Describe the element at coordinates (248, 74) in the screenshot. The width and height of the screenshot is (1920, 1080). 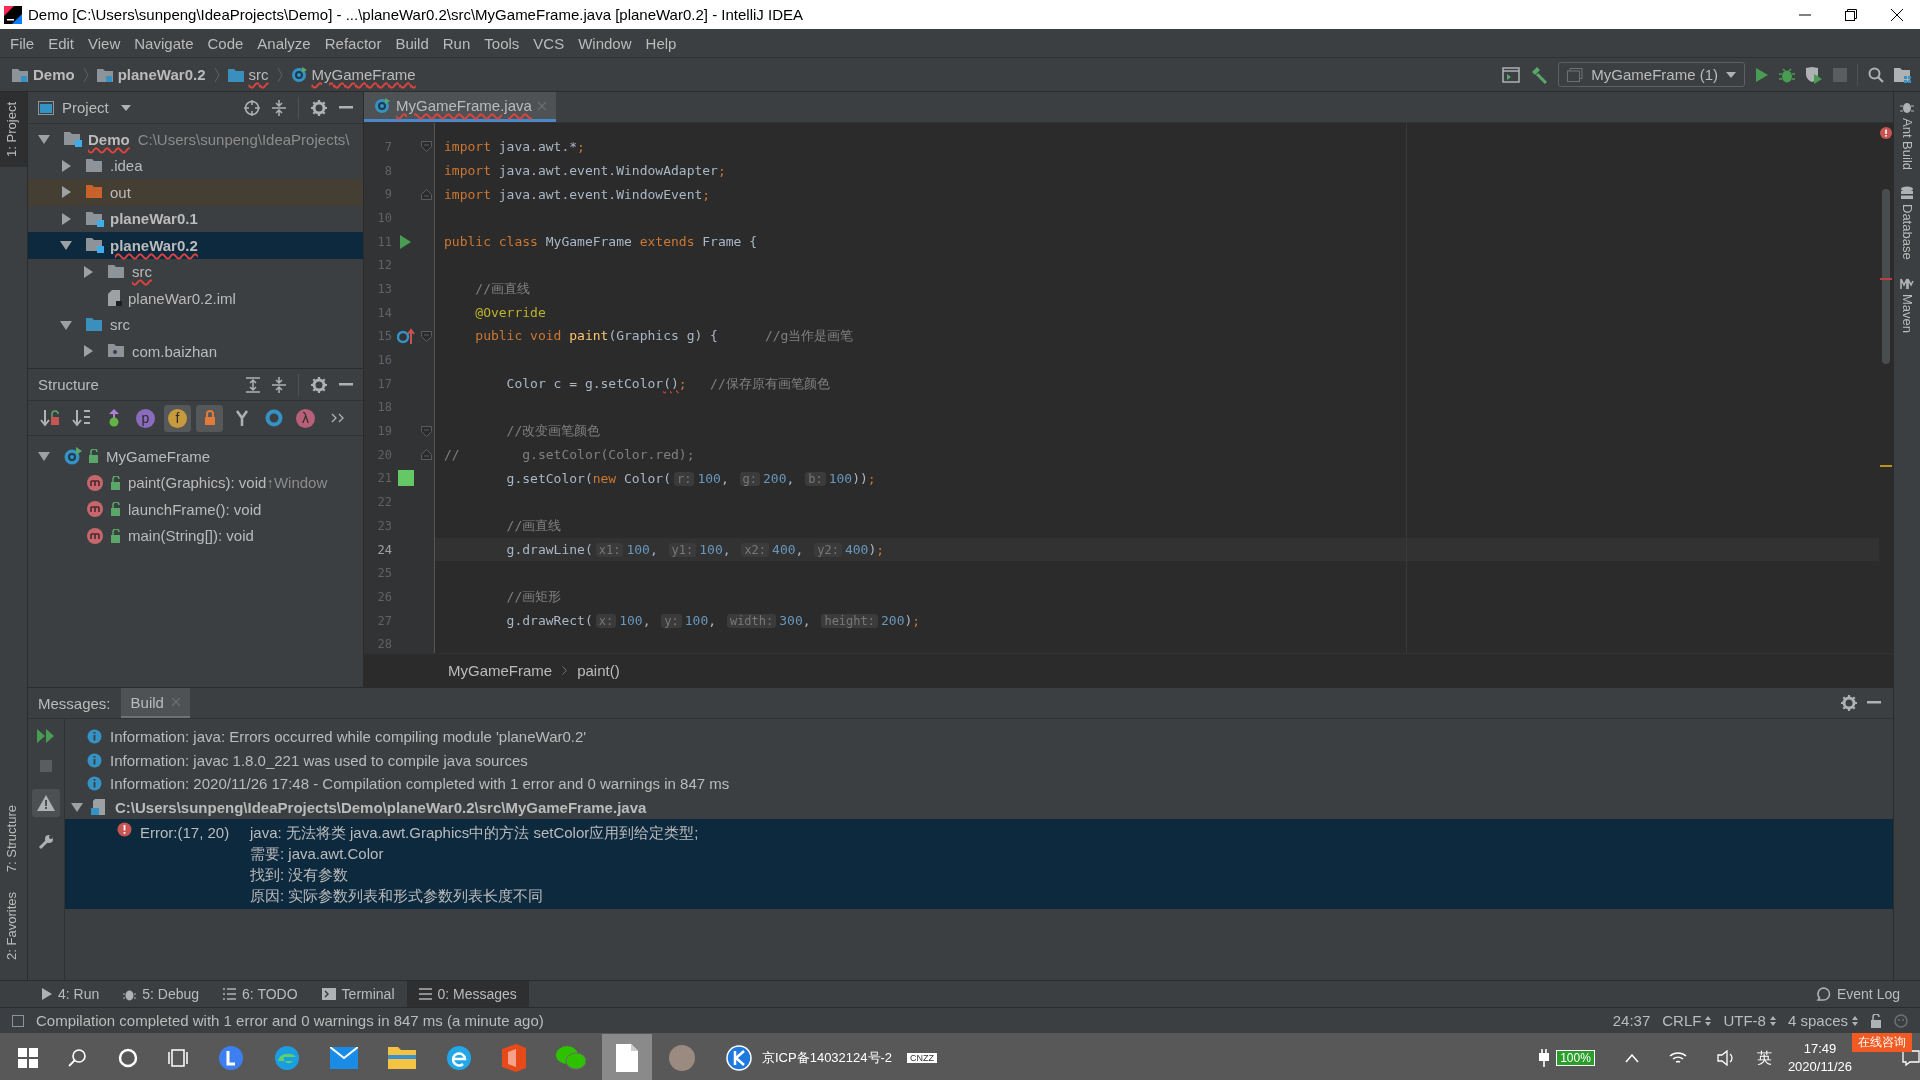
I see `breadcrumb-item: src` at that location.